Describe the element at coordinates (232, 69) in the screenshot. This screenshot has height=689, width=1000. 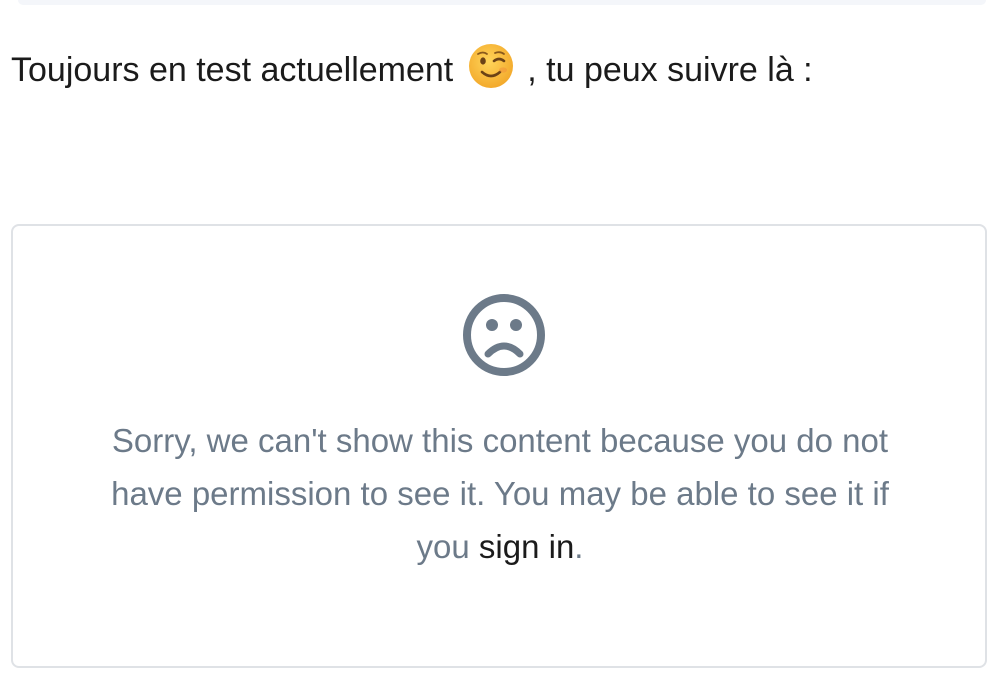
I see `post-text-before: Toujours en test actuellement` at that location.